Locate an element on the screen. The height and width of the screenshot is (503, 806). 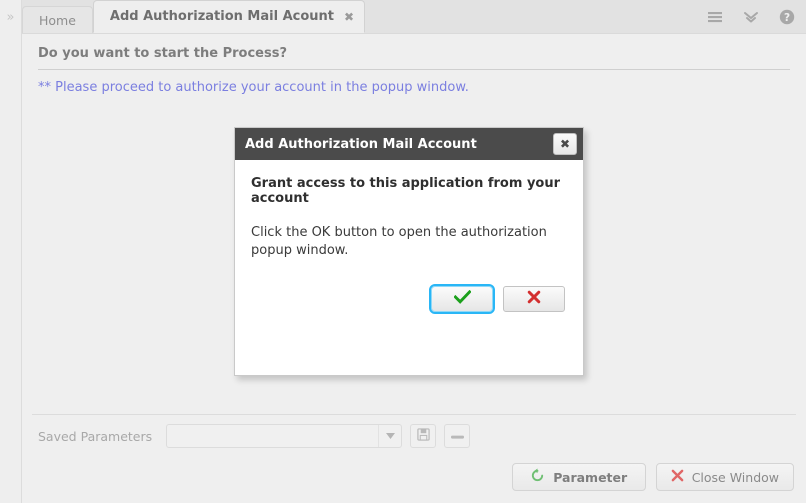
help-icon: ? is located at coordinates (787, 17).